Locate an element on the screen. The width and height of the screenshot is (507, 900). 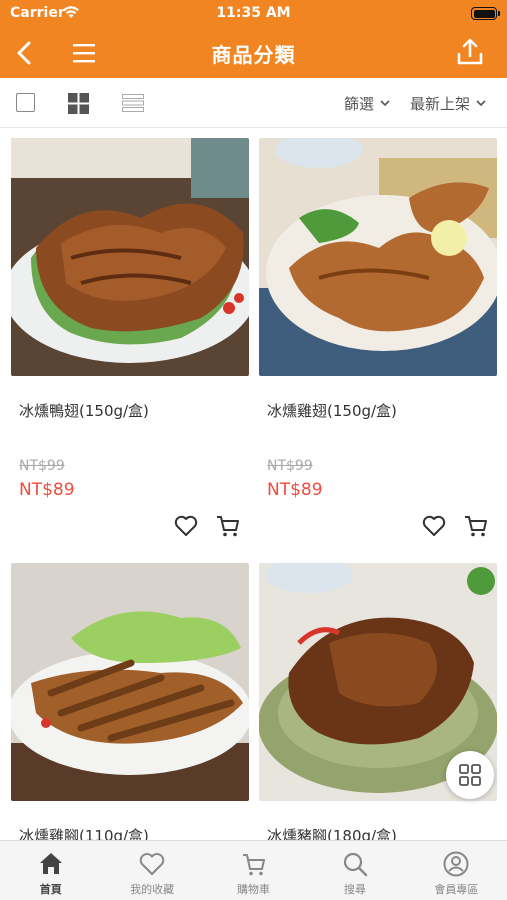
cart-icon is located at coordinates (253, 865).